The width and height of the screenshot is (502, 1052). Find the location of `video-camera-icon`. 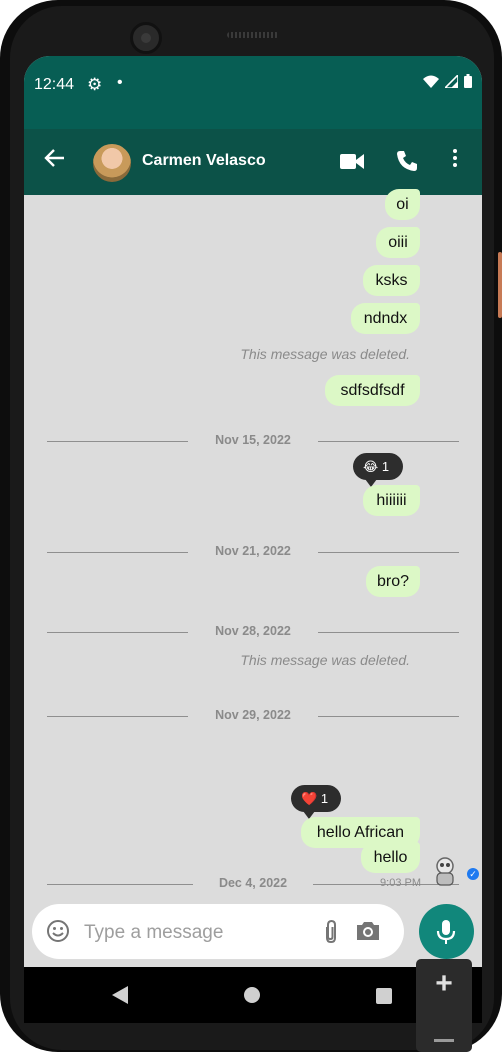

video-camera-icon is located at coordinates (352, 161).